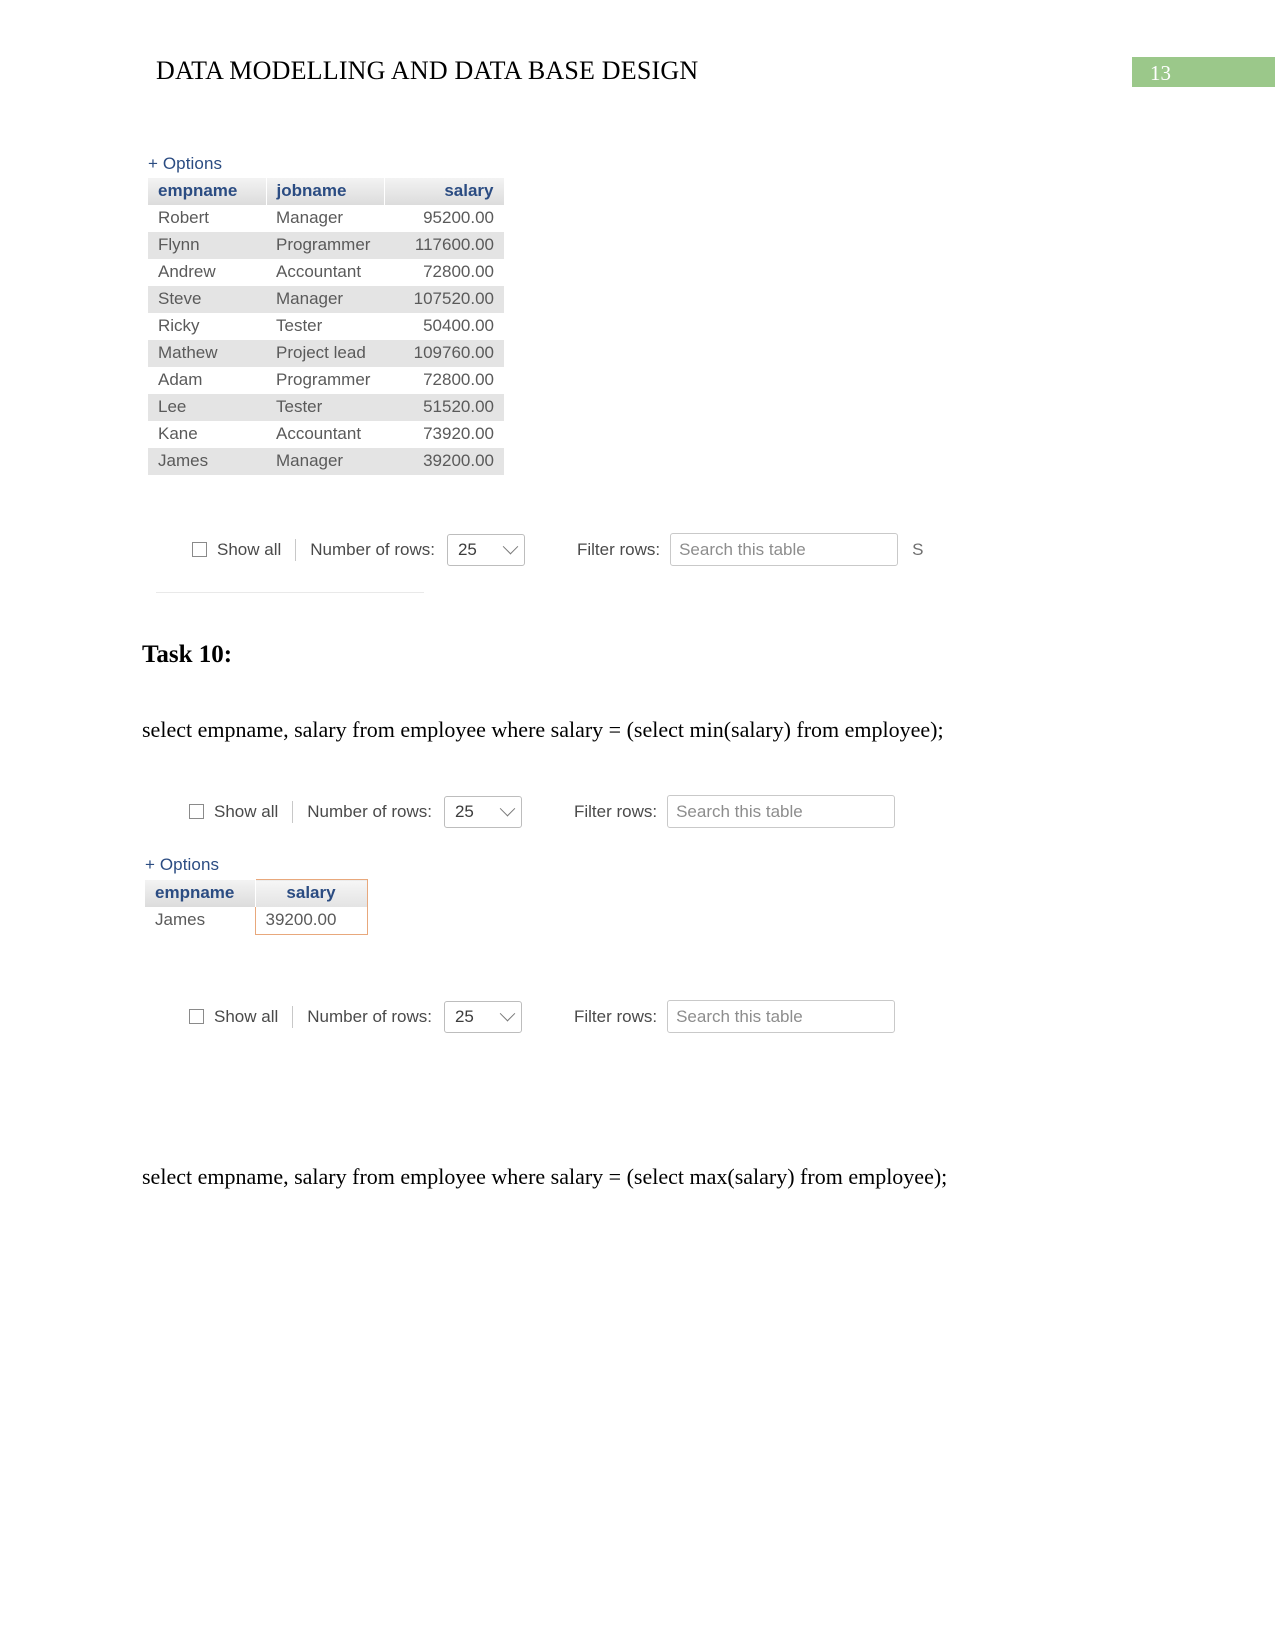 Image resolution: width=1275 pixels, height=1651 pixels. Describe the element at coordinates (207, 326) in the screenshot. I see `cell-empname: Ricky` at that location.